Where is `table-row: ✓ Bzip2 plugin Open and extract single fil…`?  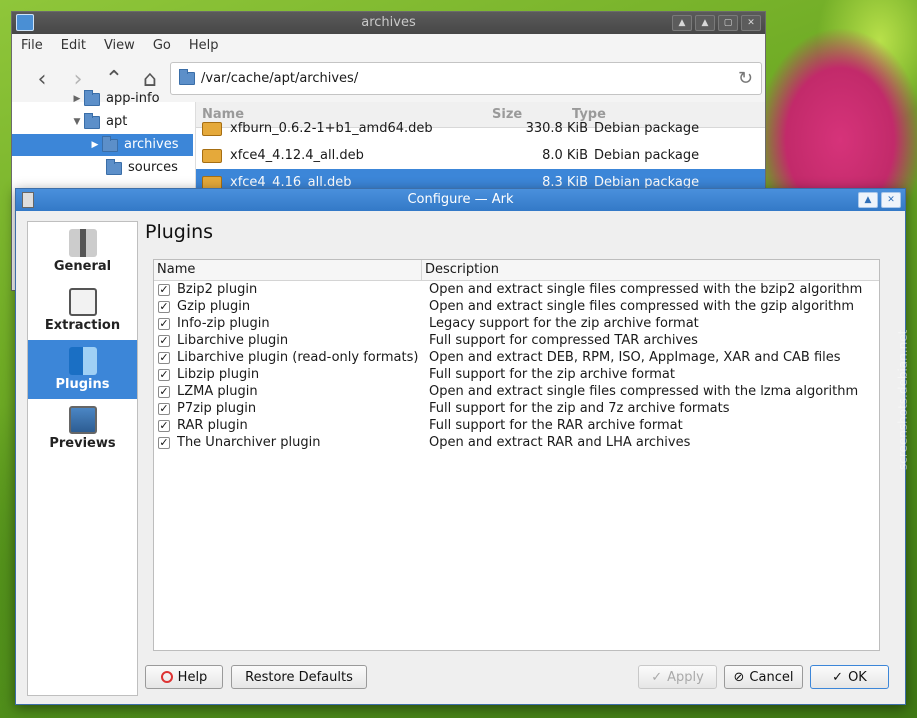 table-row: ✓ Bzip2 plugin Open and extract single fil… is located at coordinates (516, 289).